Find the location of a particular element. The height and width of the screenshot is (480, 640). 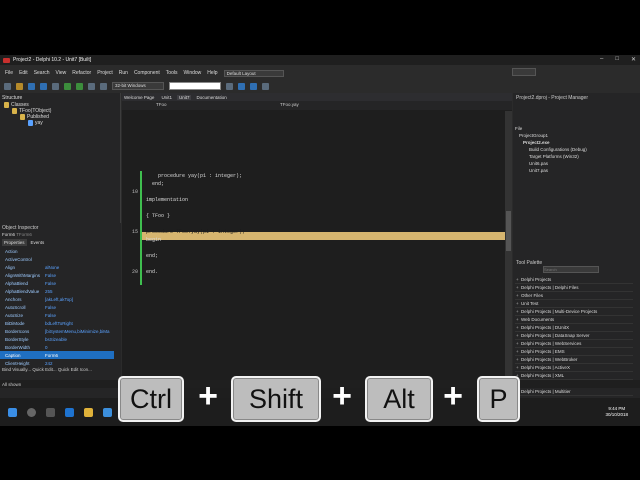

property-row: BiDiMode bdLeftToRight is located at coordinates (57, 323).